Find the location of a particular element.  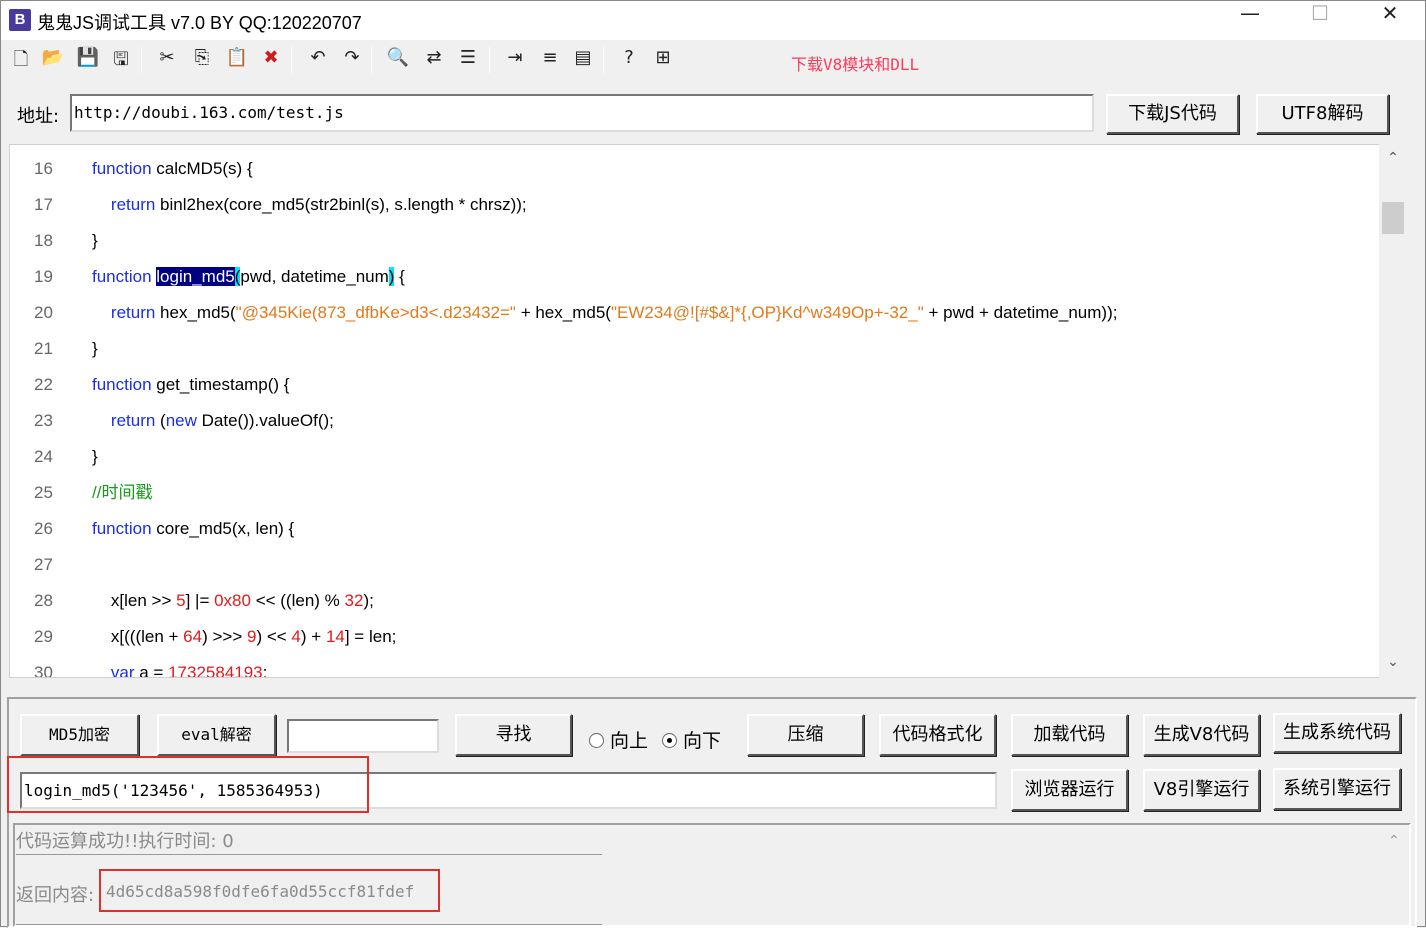

result-scrollbar: ⌃ is located at coordinates (1394, 876).